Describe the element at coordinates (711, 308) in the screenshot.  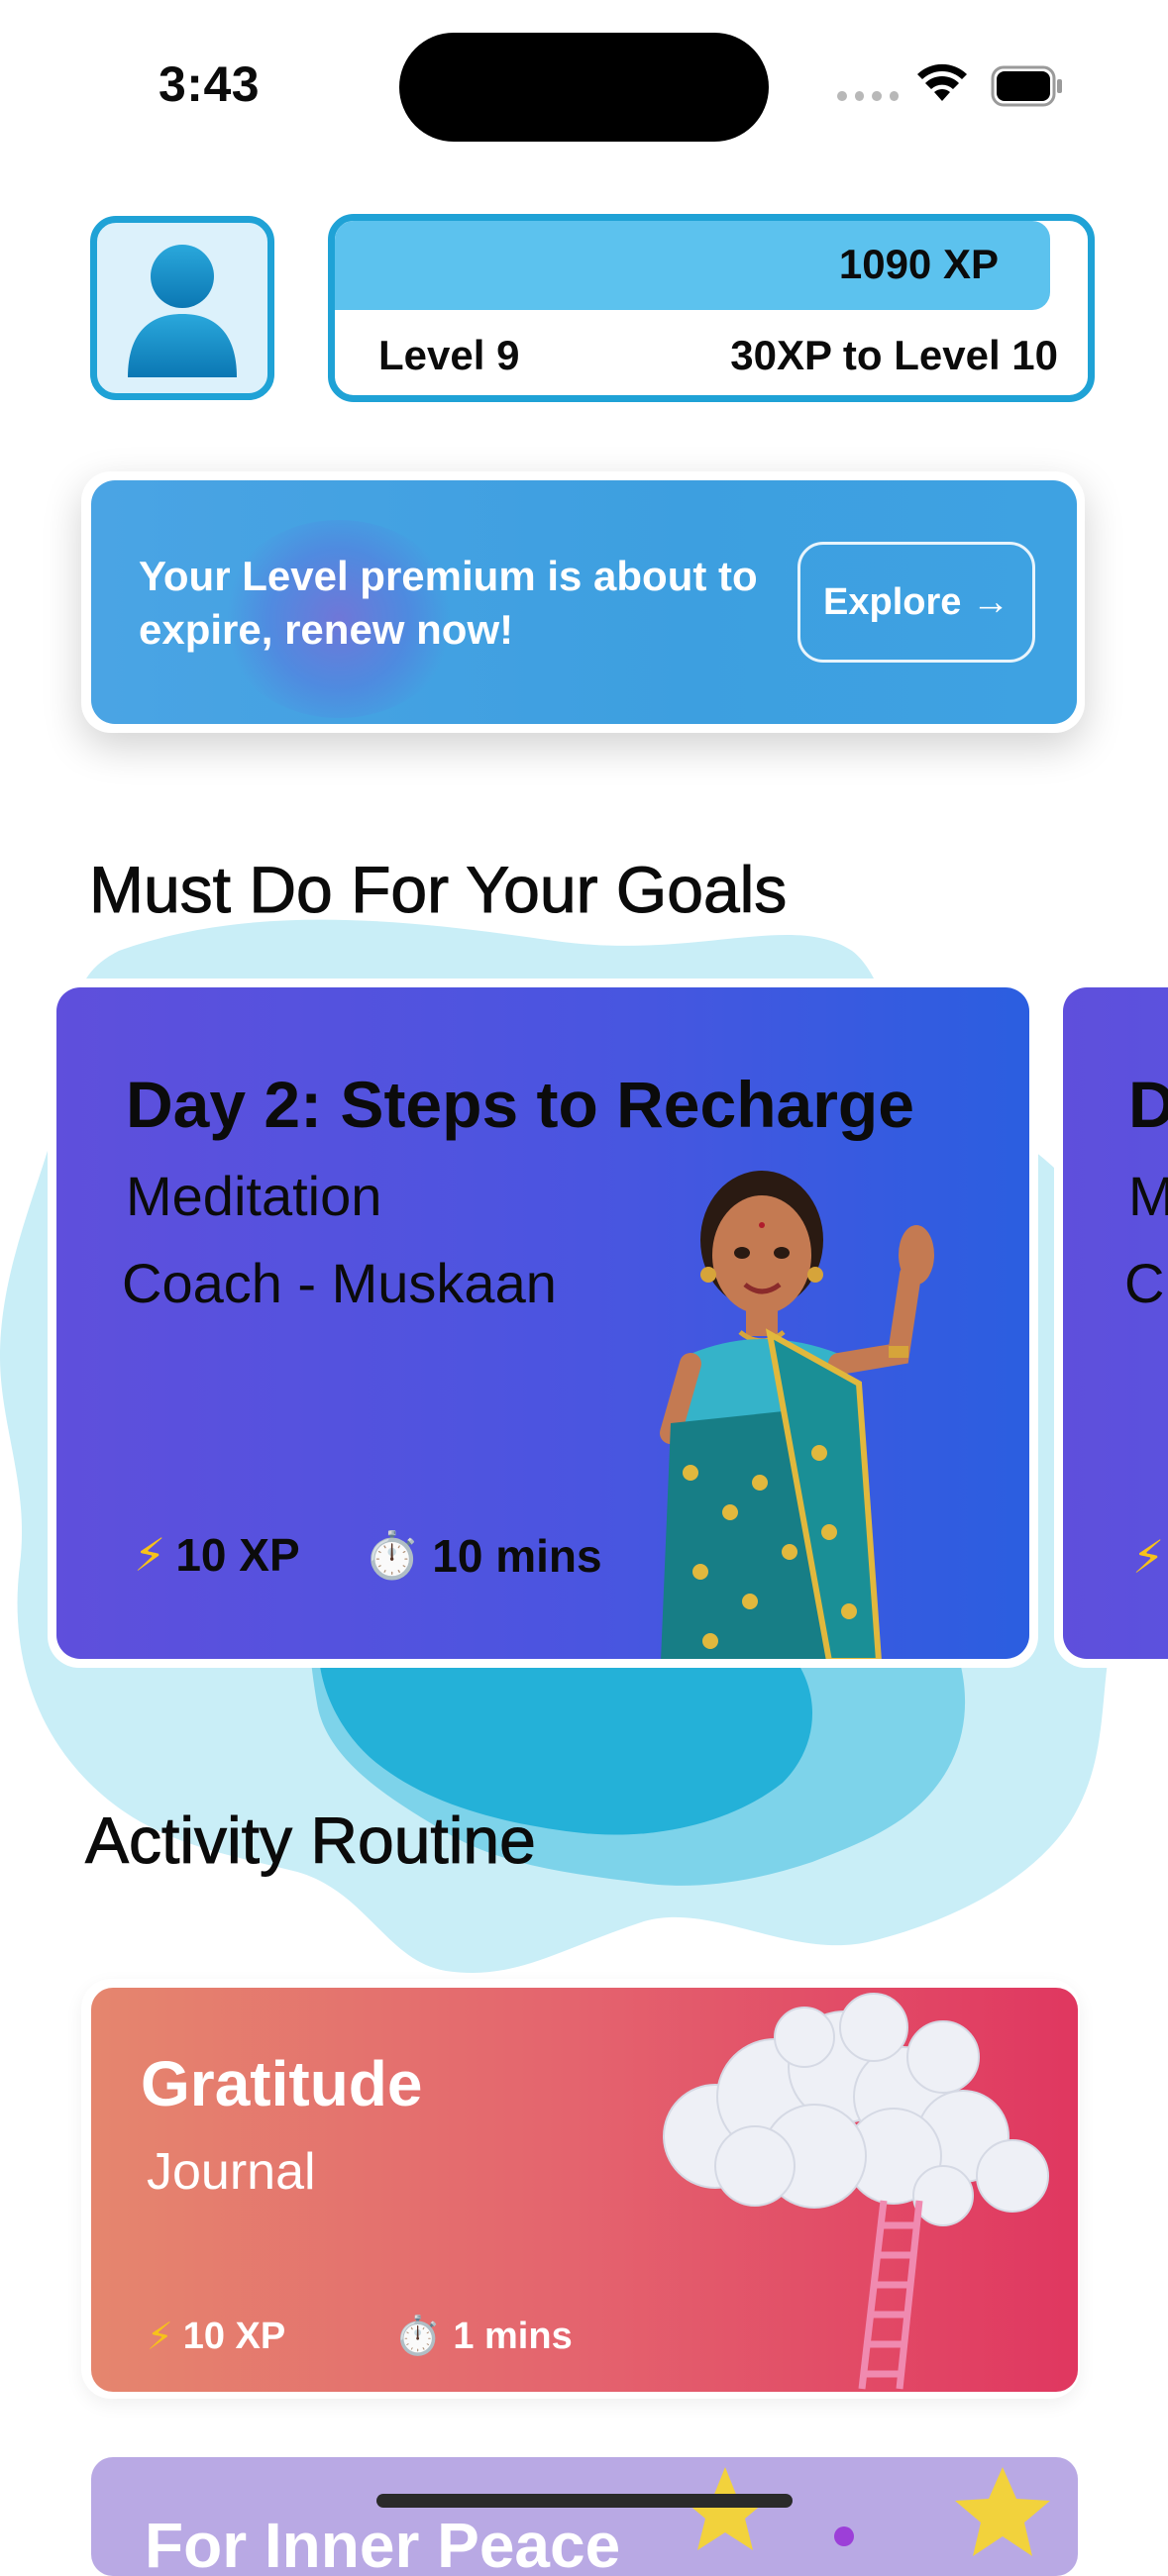
I see `xp-progress-card: 1090 XP Level 9 30XP to Level 10` at that location.